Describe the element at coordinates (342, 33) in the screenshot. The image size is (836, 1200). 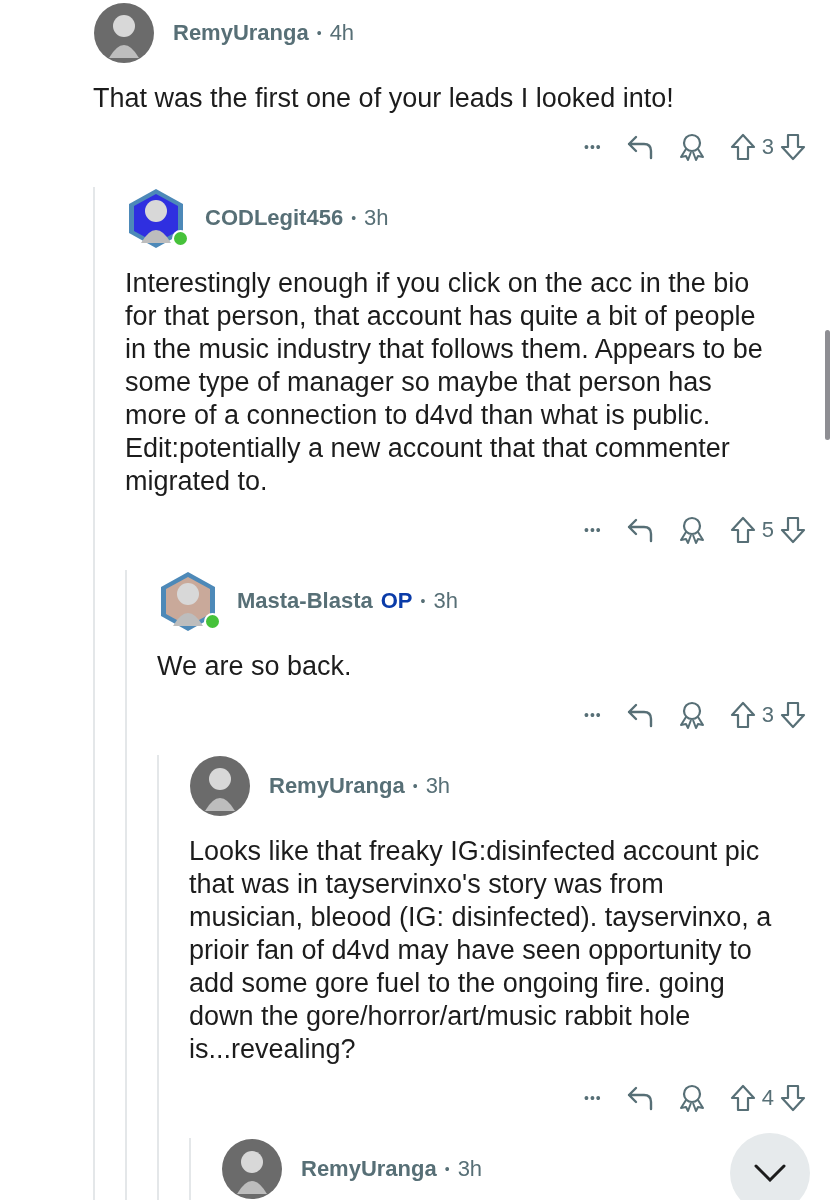
I see `timestamp: 4h` at that location.